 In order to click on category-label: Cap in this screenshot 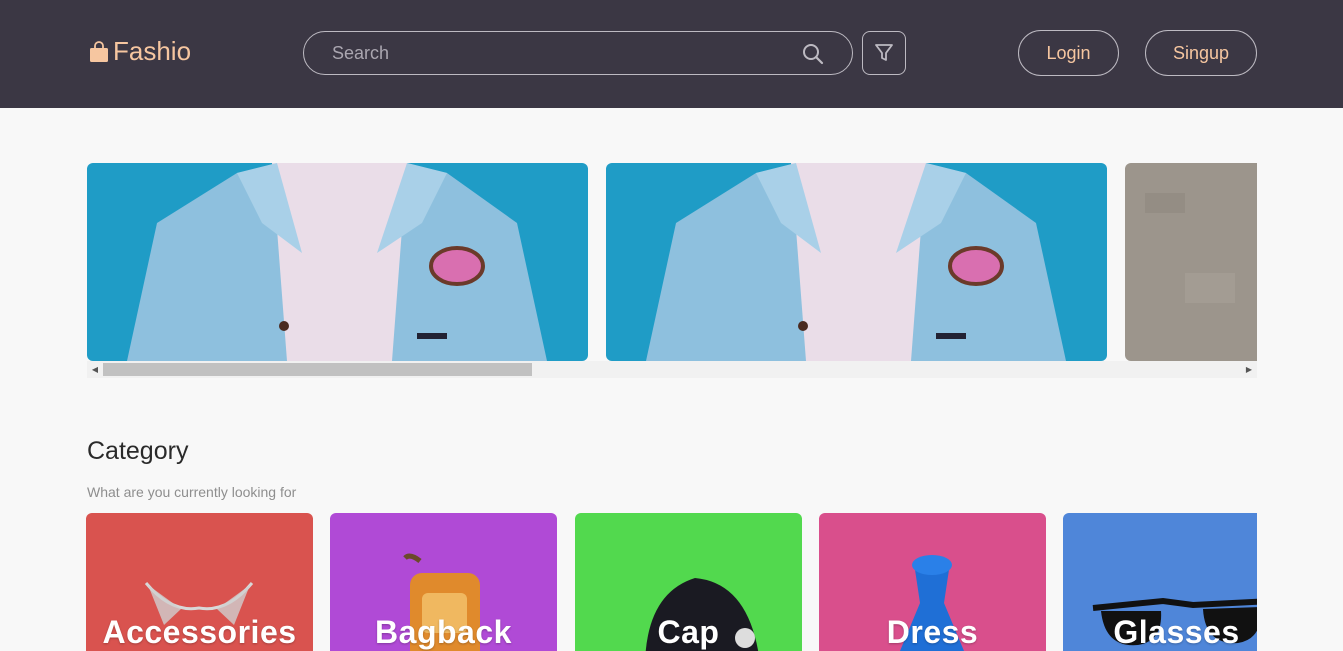, I will do `click(688, 632)`.